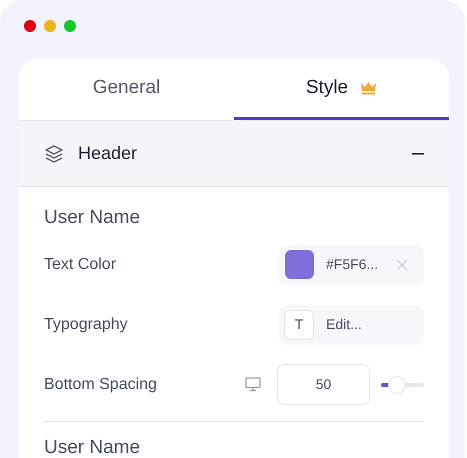  Describe the element at coordinates (80, 264) in the screenshot. I see `field-label: Text Color` at that location.